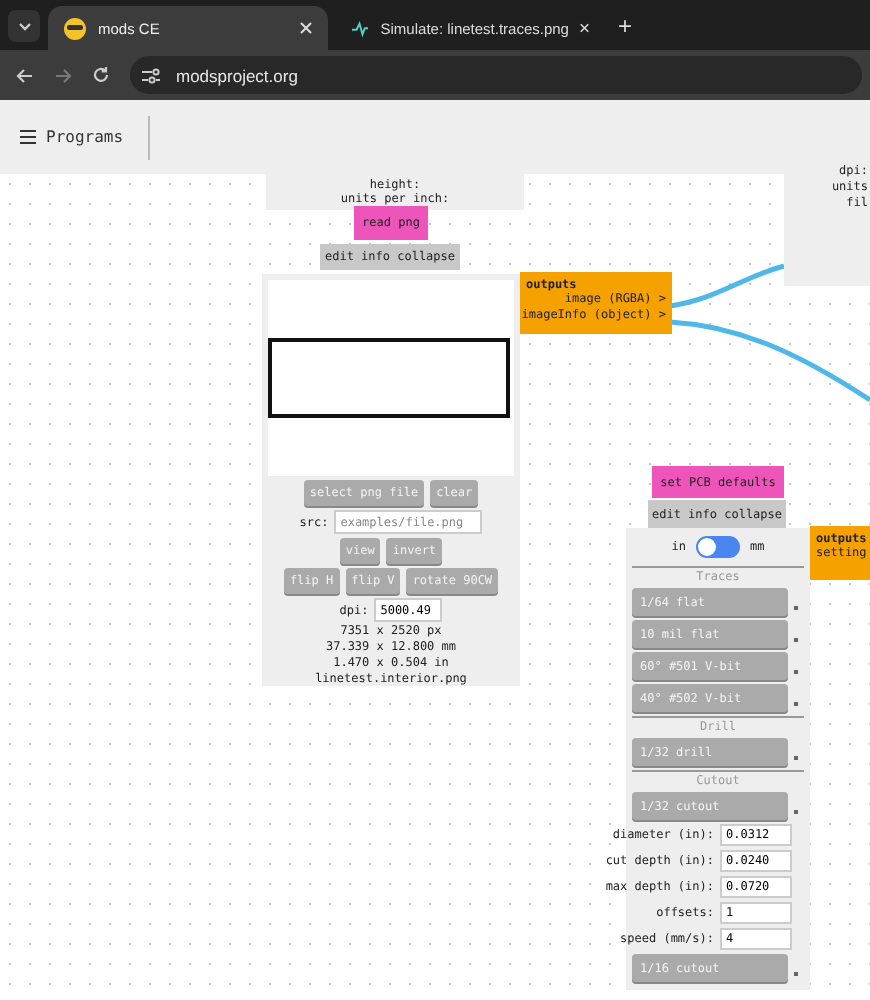 This screenshot has width=870, height=1000. Describe the element at coordinates (101, 75) in the screenshot. I see `reload-icon` at that location.